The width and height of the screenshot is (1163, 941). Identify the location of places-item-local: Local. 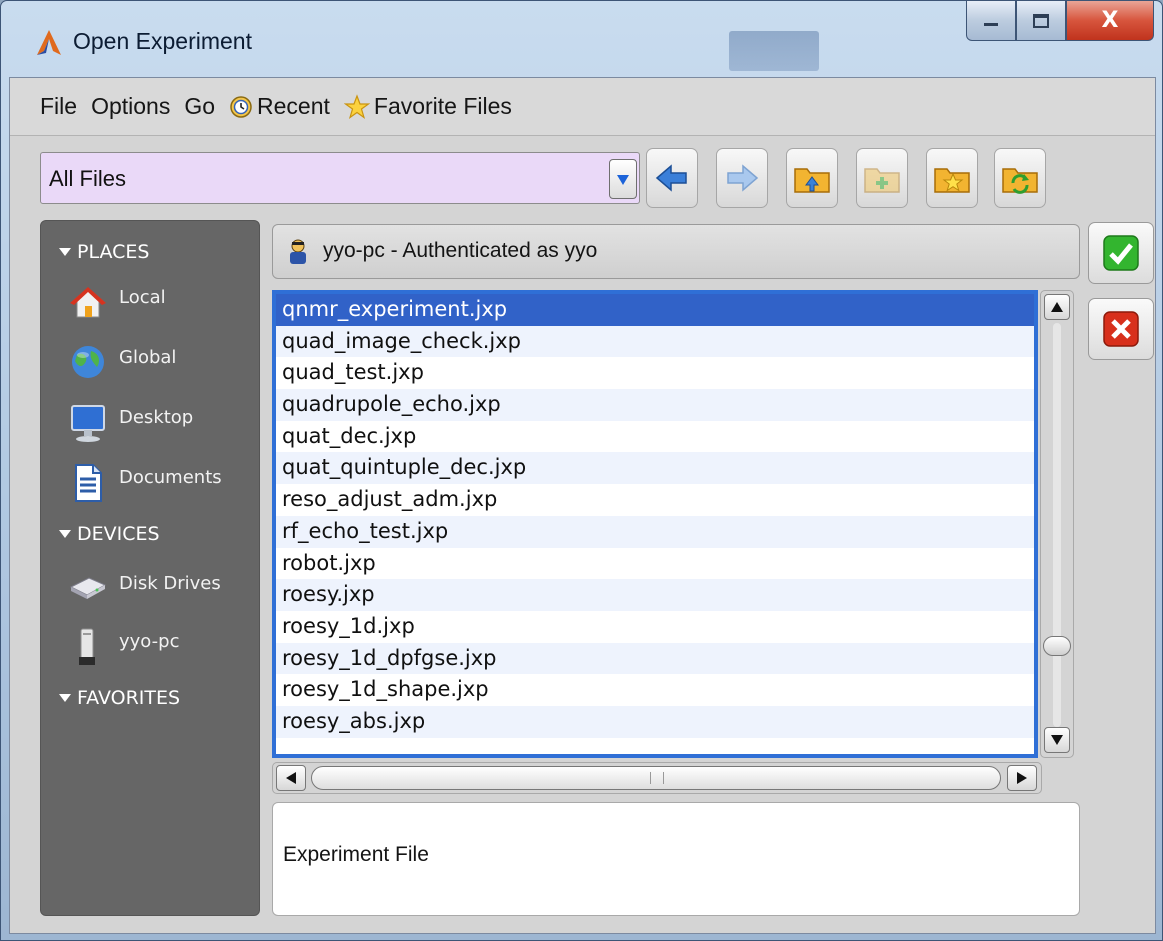
(153, 304).